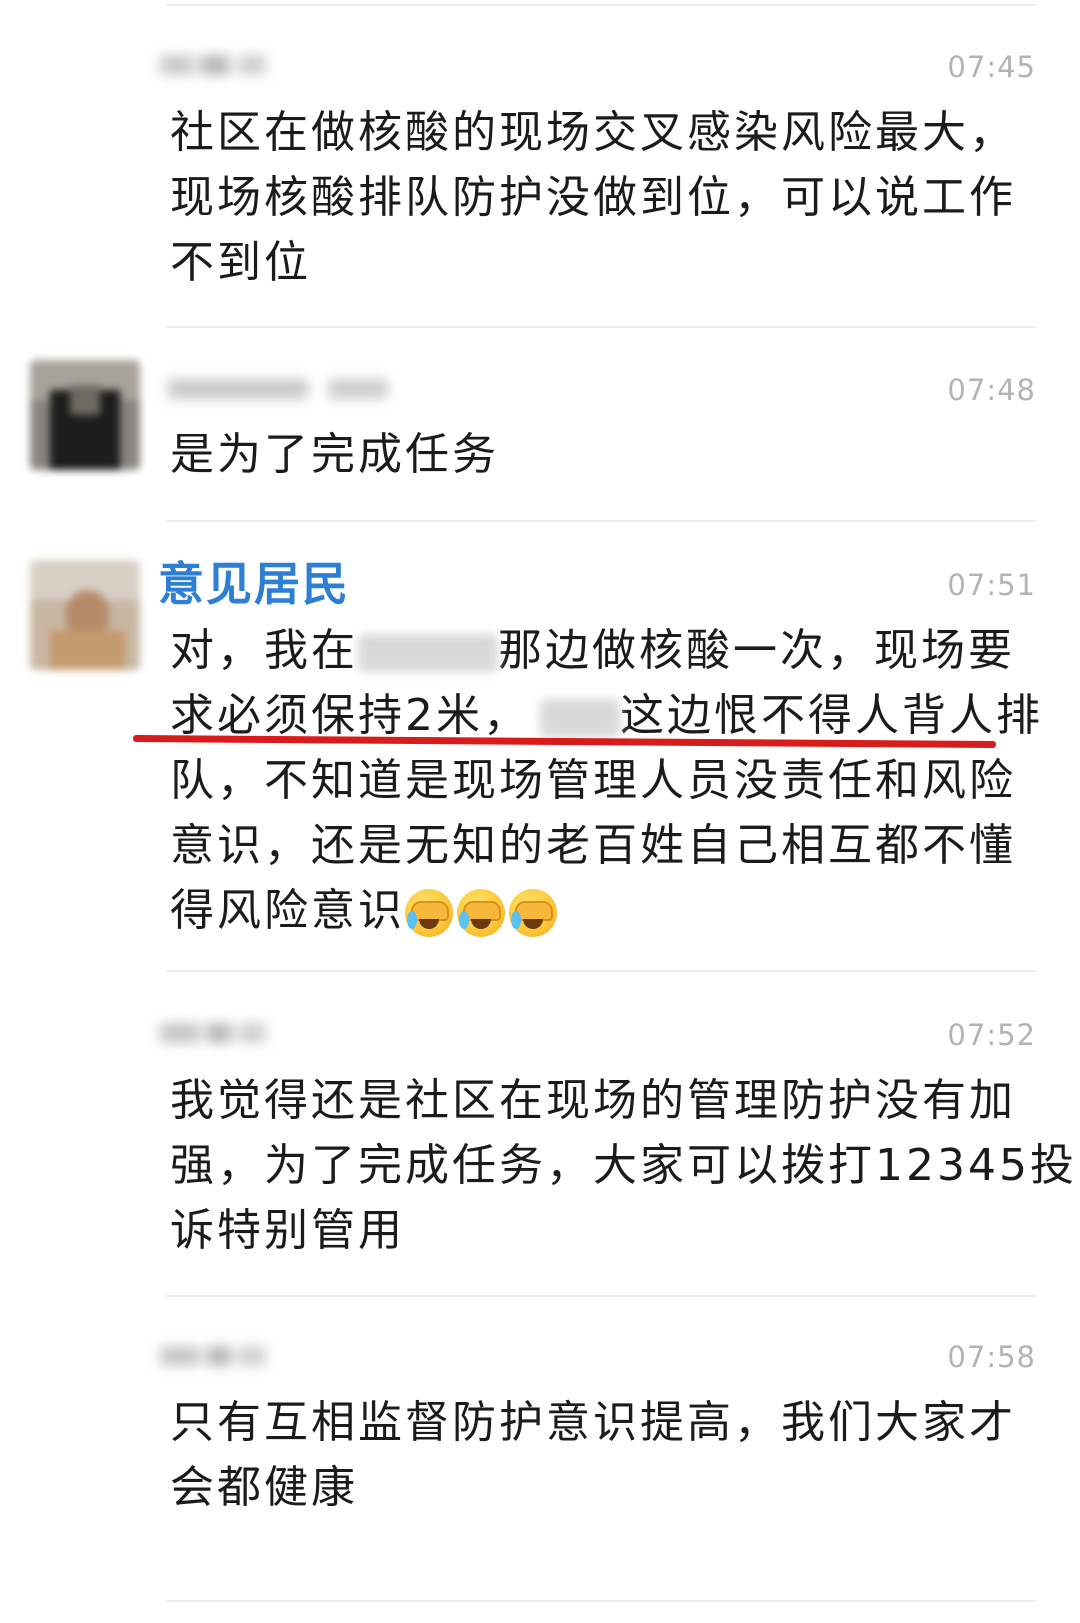  I want to click on comment-text: 只有互相监督防护意识提高，我们大家才 会都健康, so click(605, 1455).